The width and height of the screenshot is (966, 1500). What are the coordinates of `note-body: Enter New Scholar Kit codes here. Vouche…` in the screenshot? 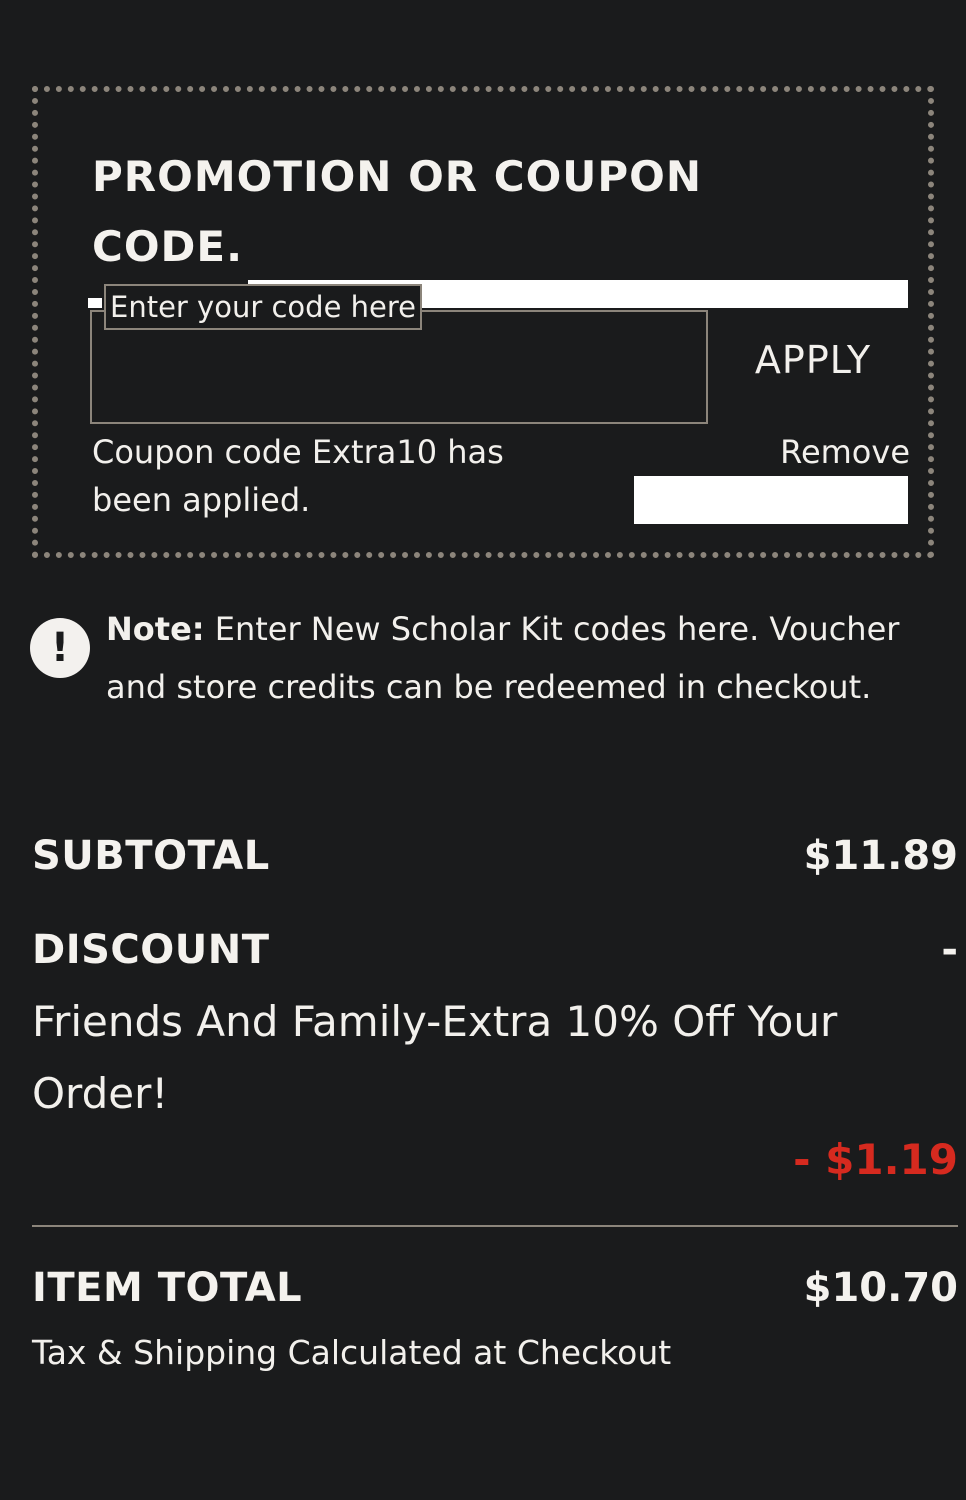 It's located at (503, 658).